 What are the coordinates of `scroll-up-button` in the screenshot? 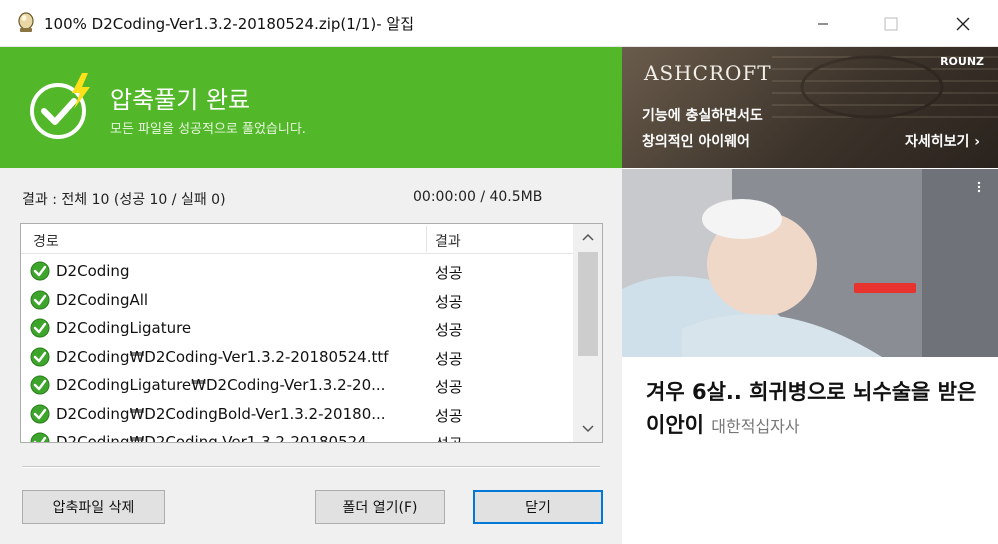 It's located at (587, 237).